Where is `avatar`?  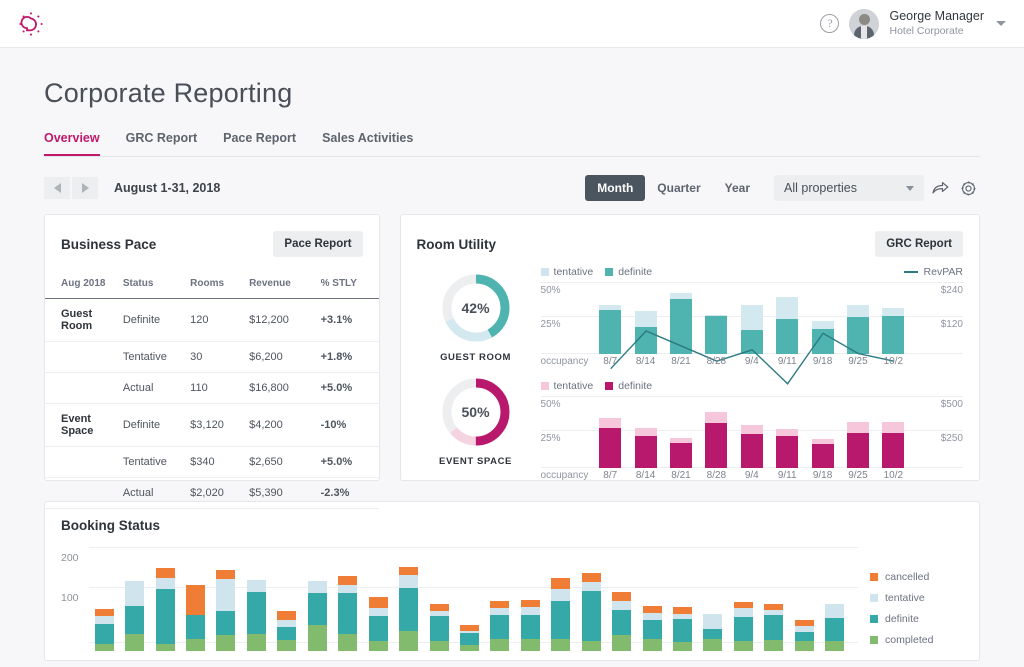 avatar is located at coordinates (864, 23).